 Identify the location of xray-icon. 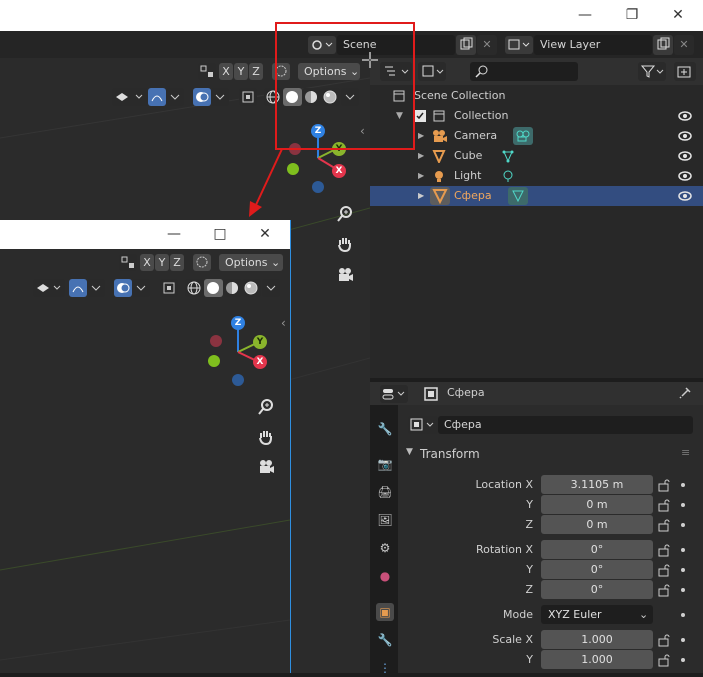
(248, 97).